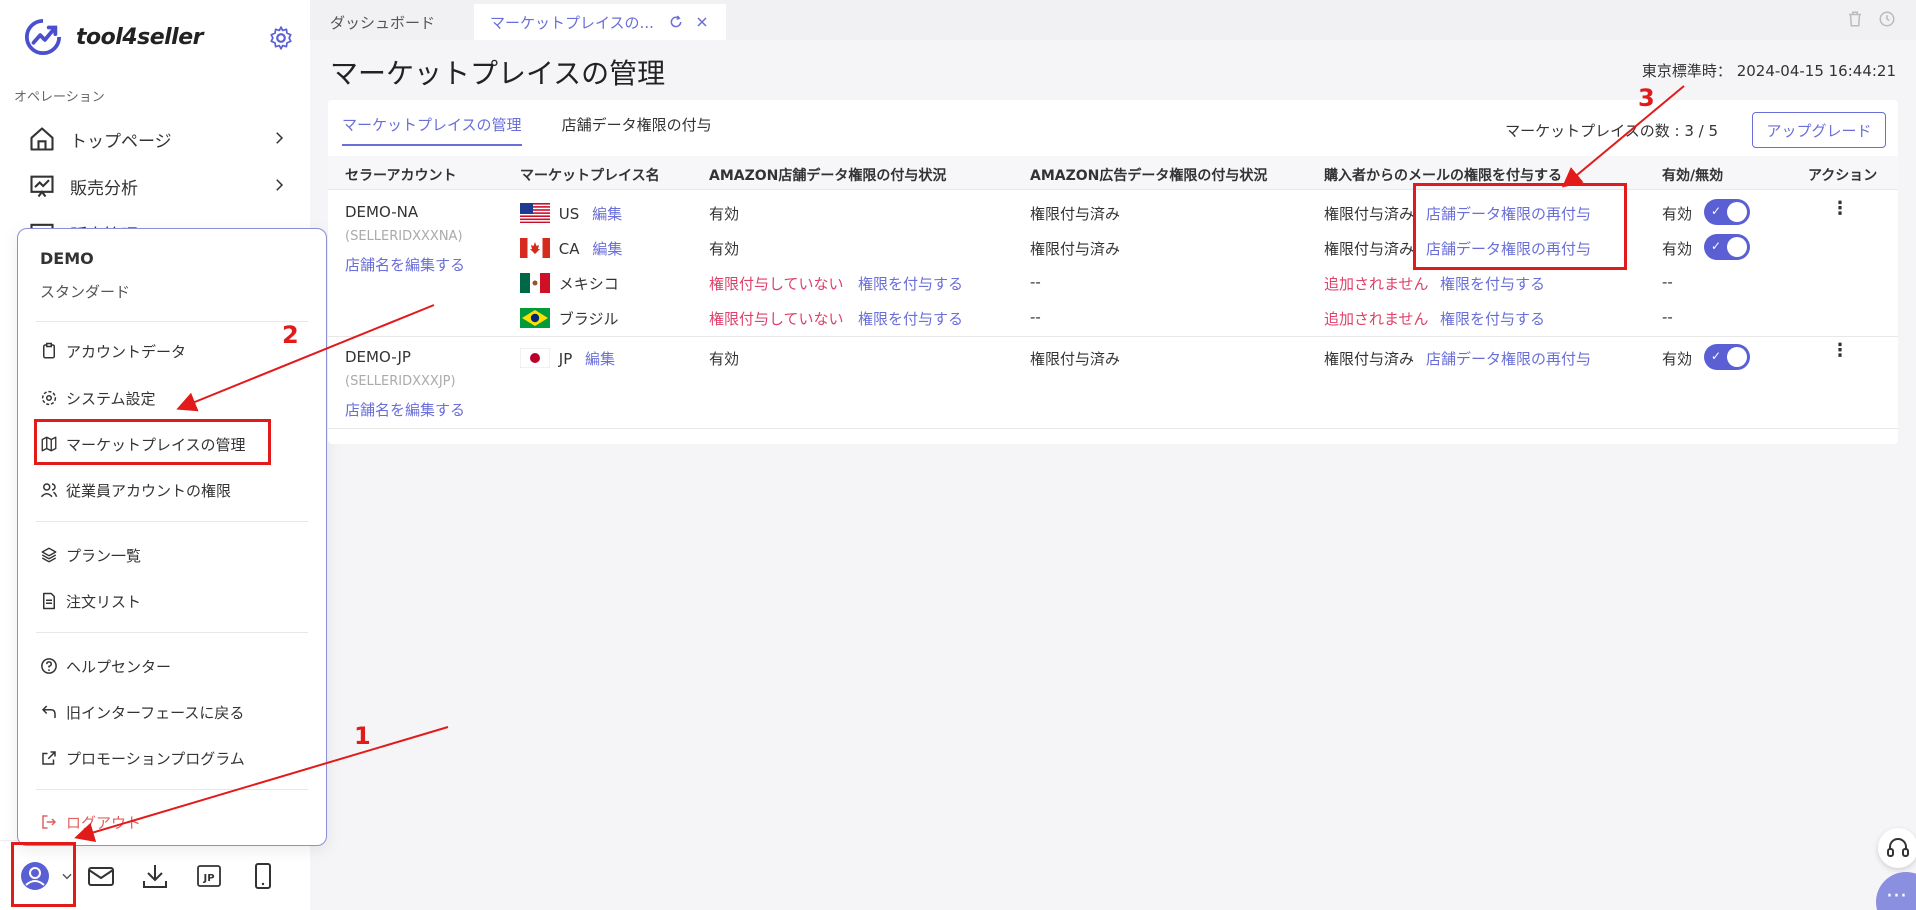 This screenshot has width=1916, height=910. I want to click on marketplace-code: CA, so click(569, 249).